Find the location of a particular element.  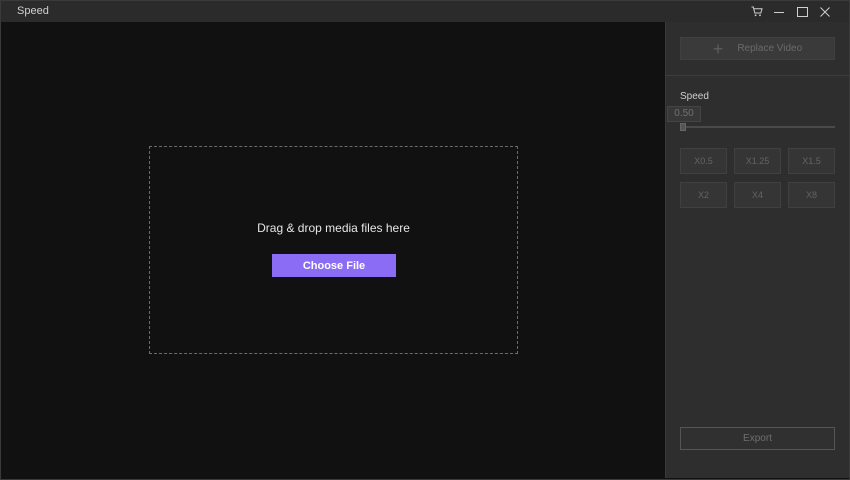

maximize-icon is located at coordinates (802, 11).